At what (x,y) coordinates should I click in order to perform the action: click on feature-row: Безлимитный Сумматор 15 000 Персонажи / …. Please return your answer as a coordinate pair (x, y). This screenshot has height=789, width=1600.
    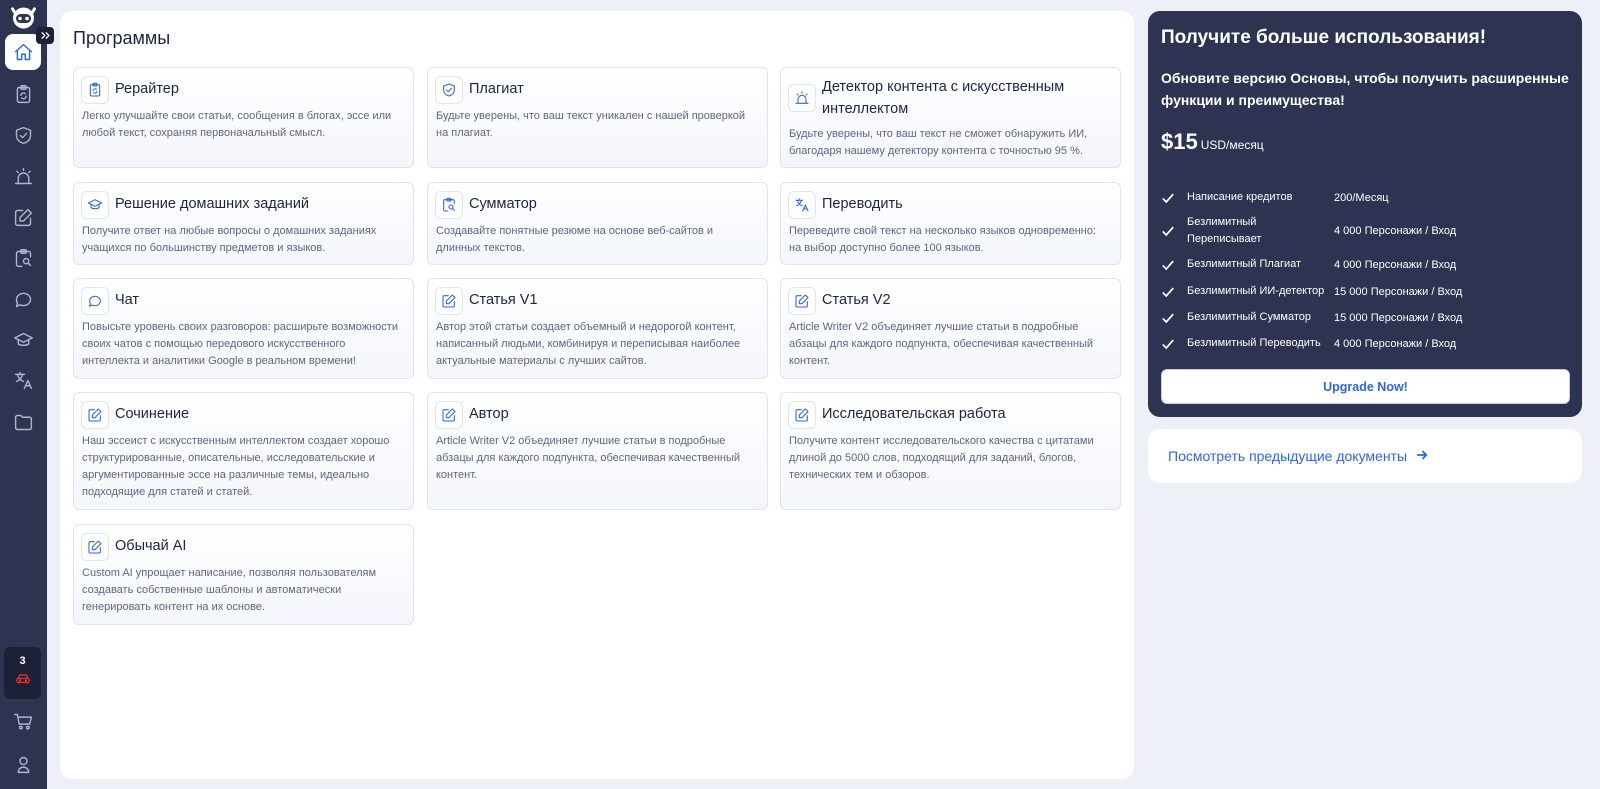
    Looking at the image, I should click on (1311, 317).